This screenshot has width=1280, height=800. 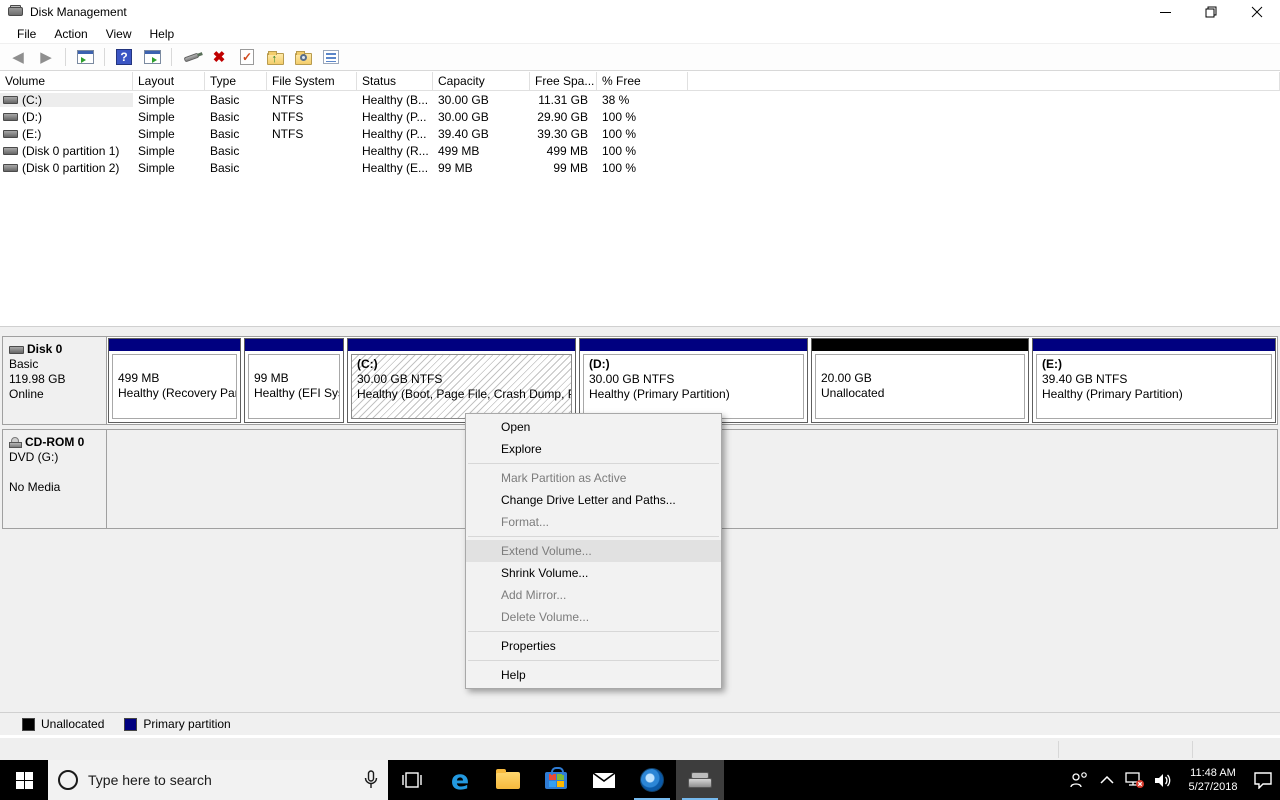 I want to click on taskbar: Type here to search e 11:48 AM 5/27/2018, so click(x=640, y=780).